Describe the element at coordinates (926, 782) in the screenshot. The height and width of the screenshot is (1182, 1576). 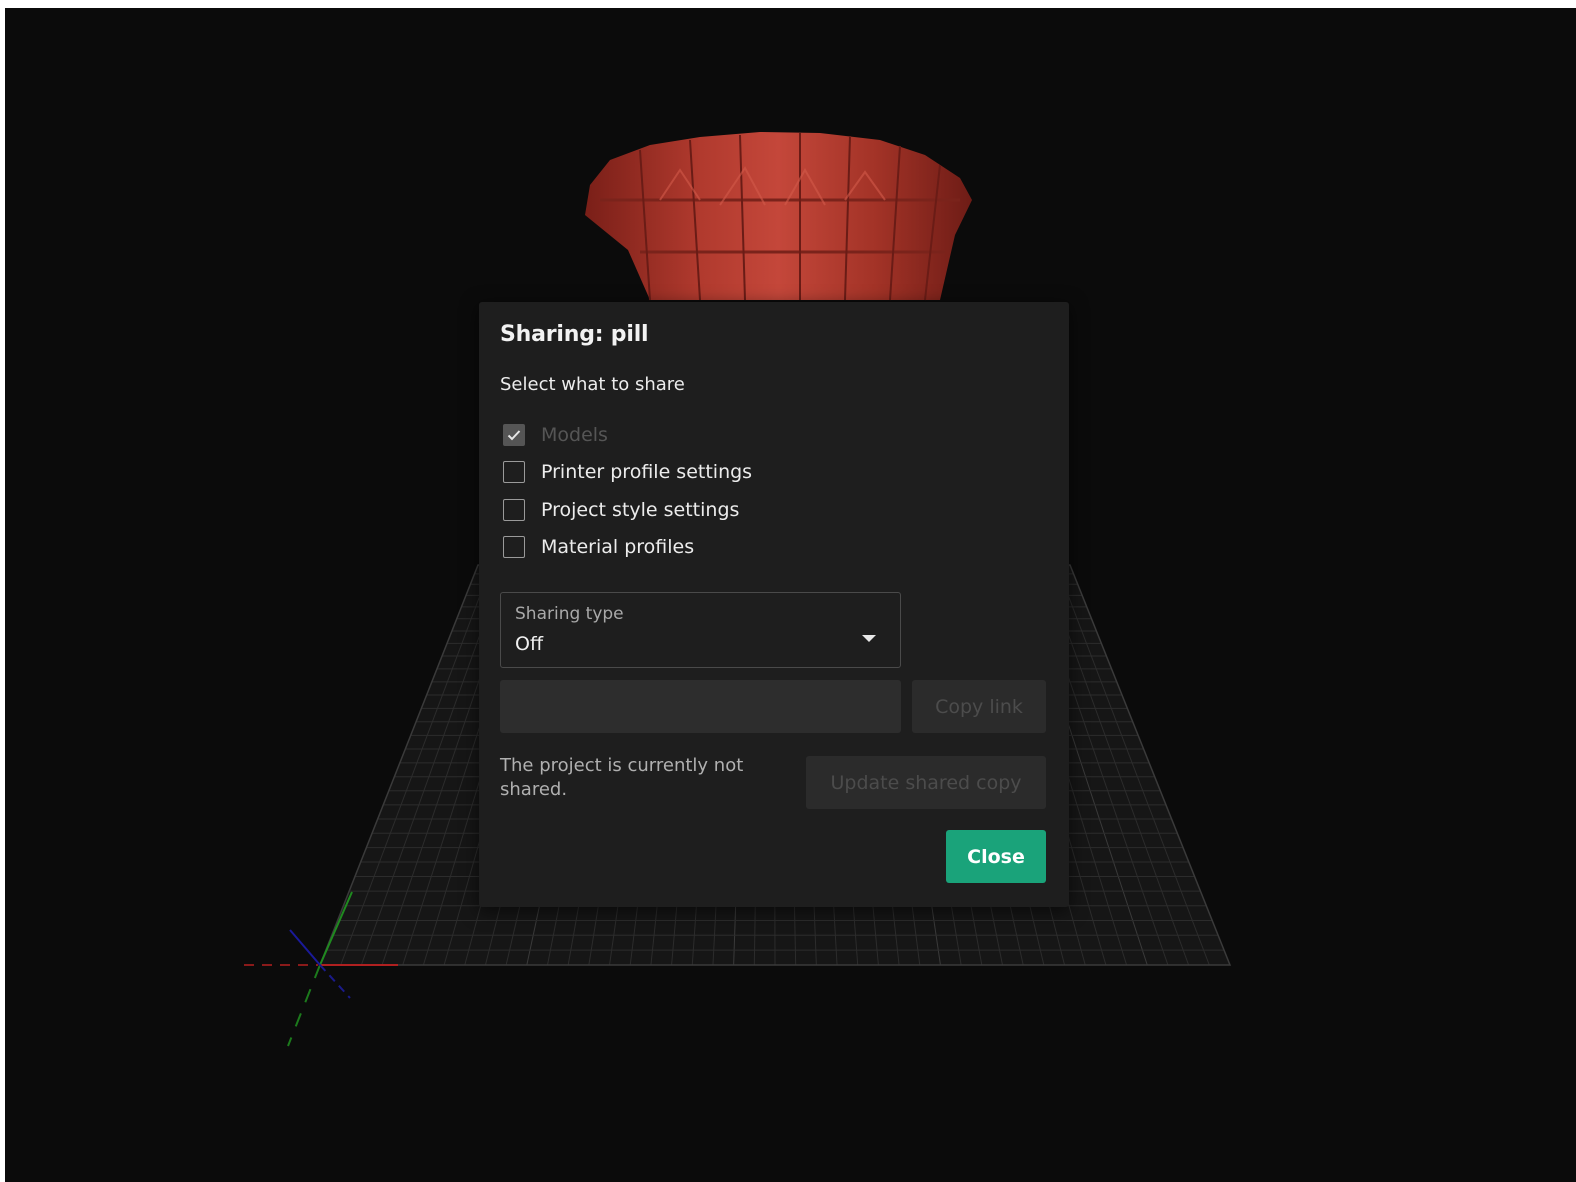
I see `update-shared-copy-button: Update shared copy` at that location.